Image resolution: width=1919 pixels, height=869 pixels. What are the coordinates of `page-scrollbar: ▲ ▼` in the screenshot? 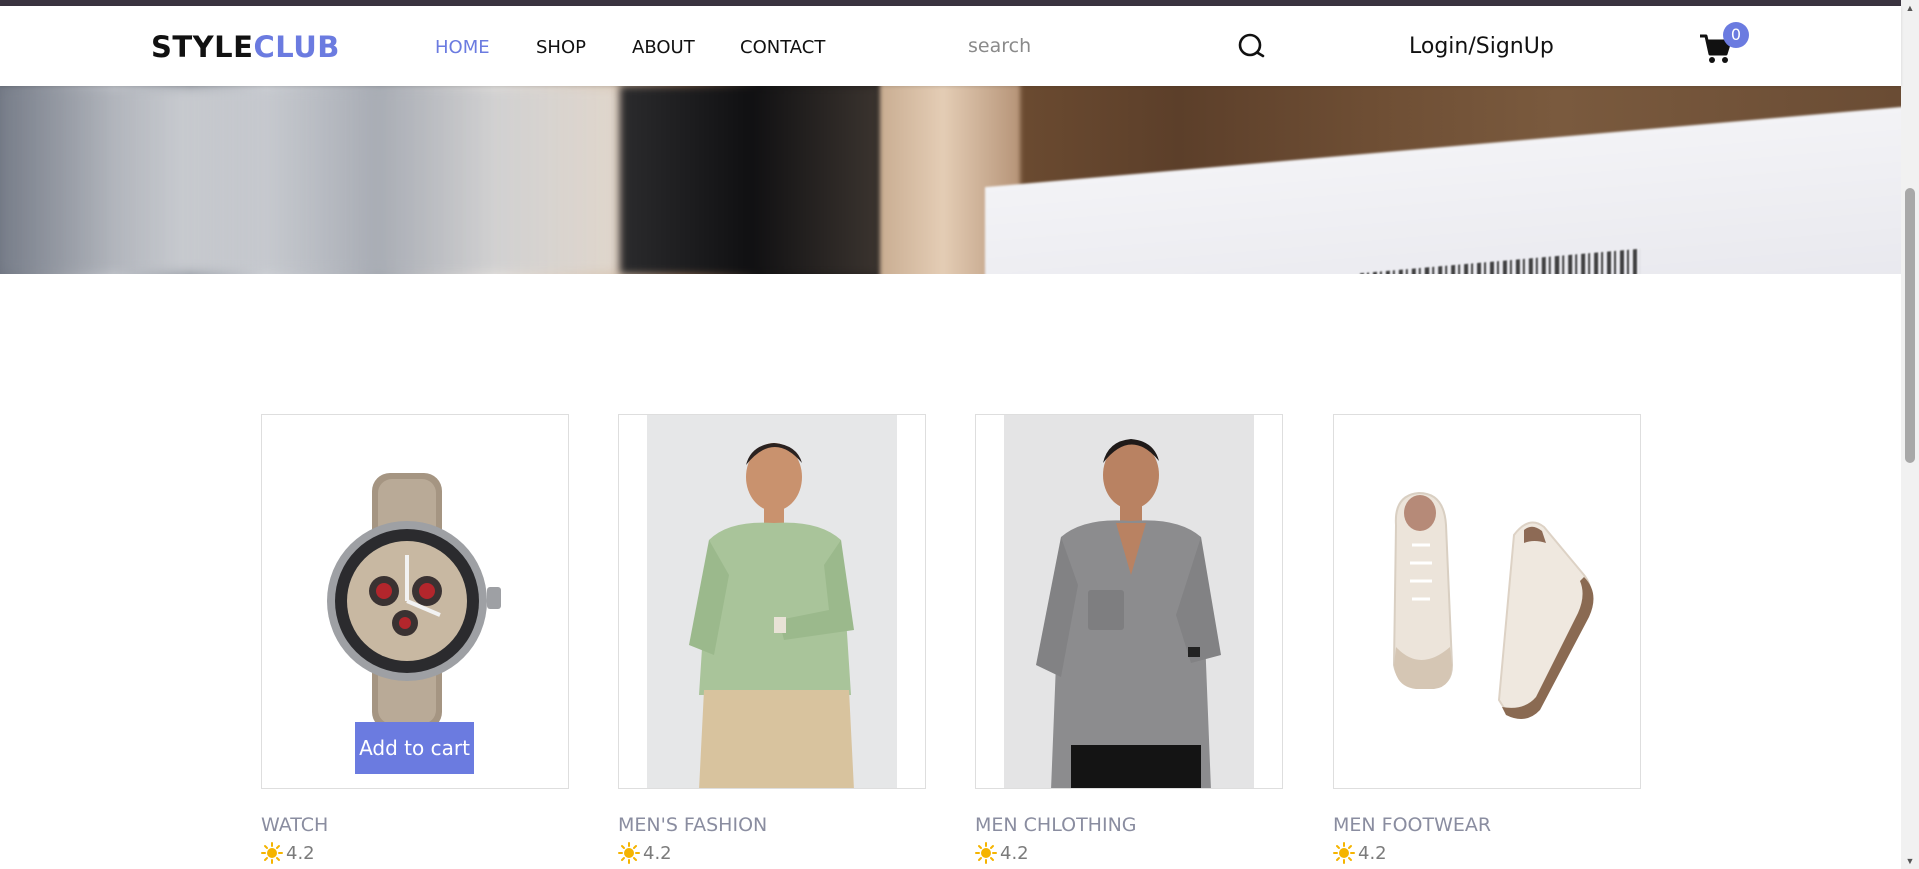 It's located at (1910, 434).